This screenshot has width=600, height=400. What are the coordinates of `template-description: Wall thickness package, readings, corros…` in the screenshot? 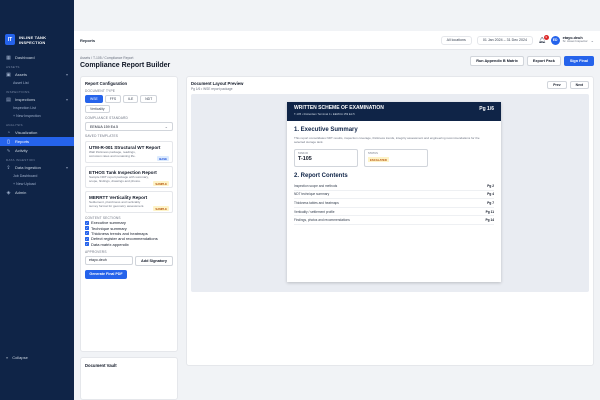 It's located at (112, 154).